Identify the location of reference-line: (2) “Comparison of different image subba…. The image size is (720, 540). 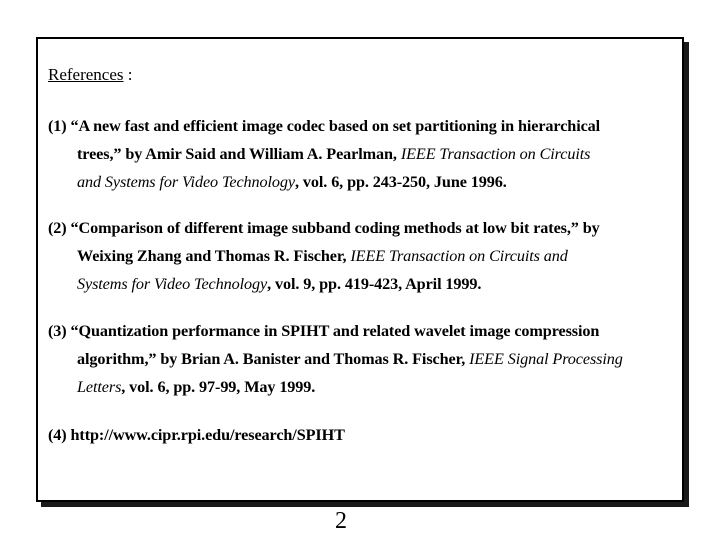
(363, 228).